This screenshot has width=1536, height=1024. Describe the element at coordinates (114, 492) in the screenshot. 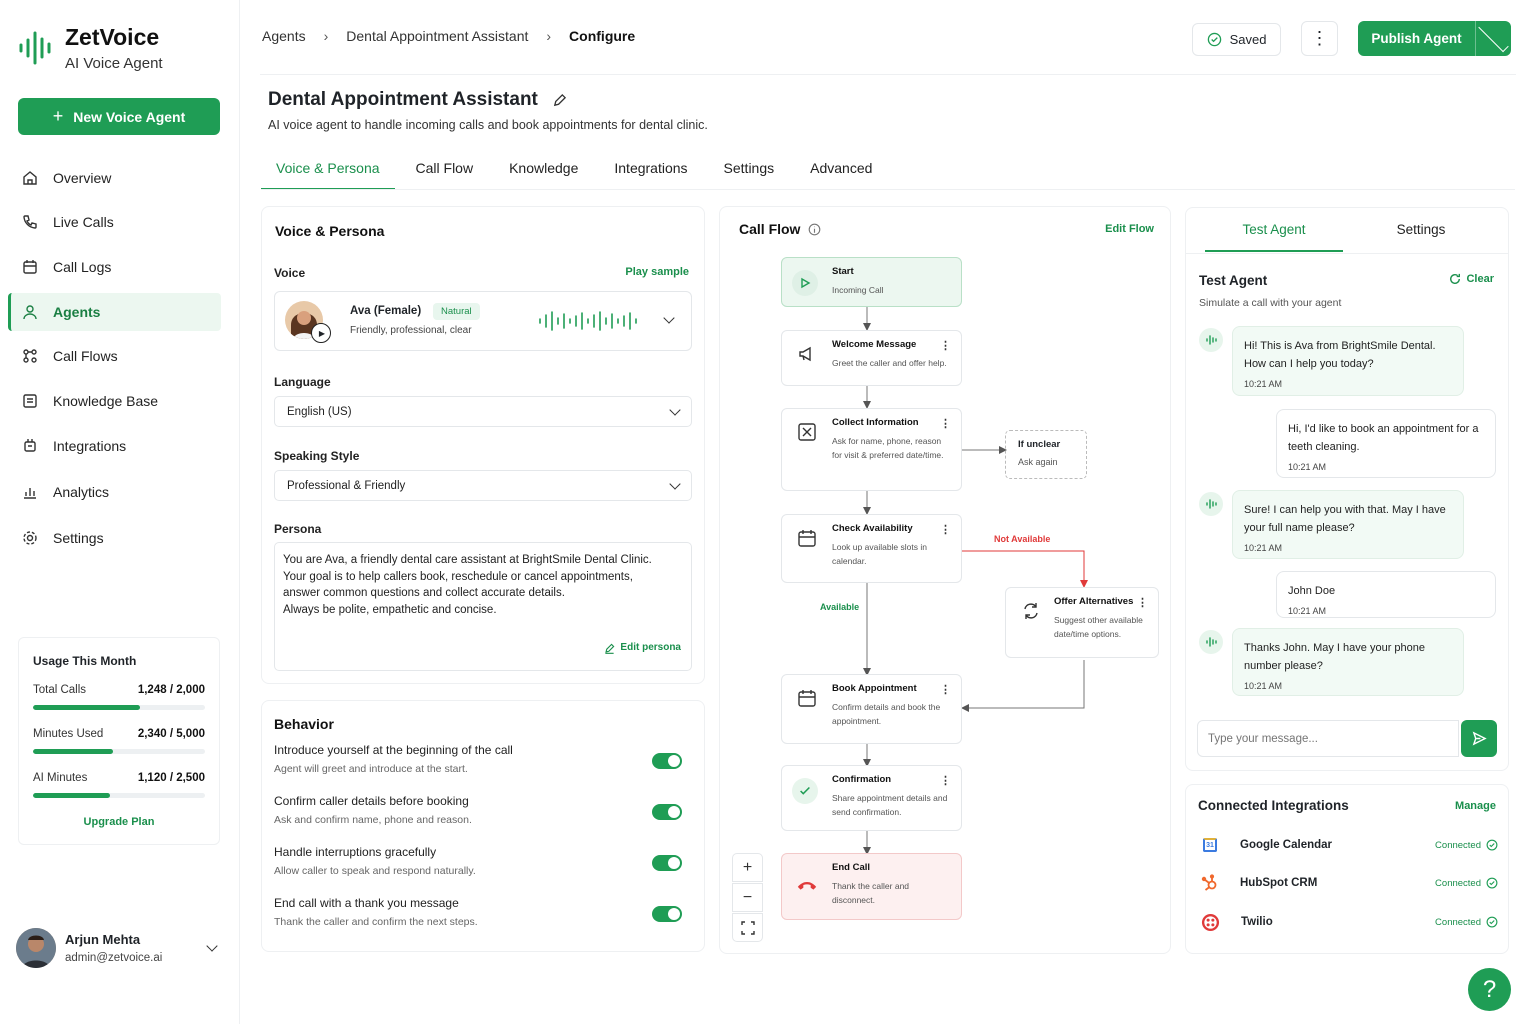

I see `sidebar-item-analytics: Analytics` at that location.